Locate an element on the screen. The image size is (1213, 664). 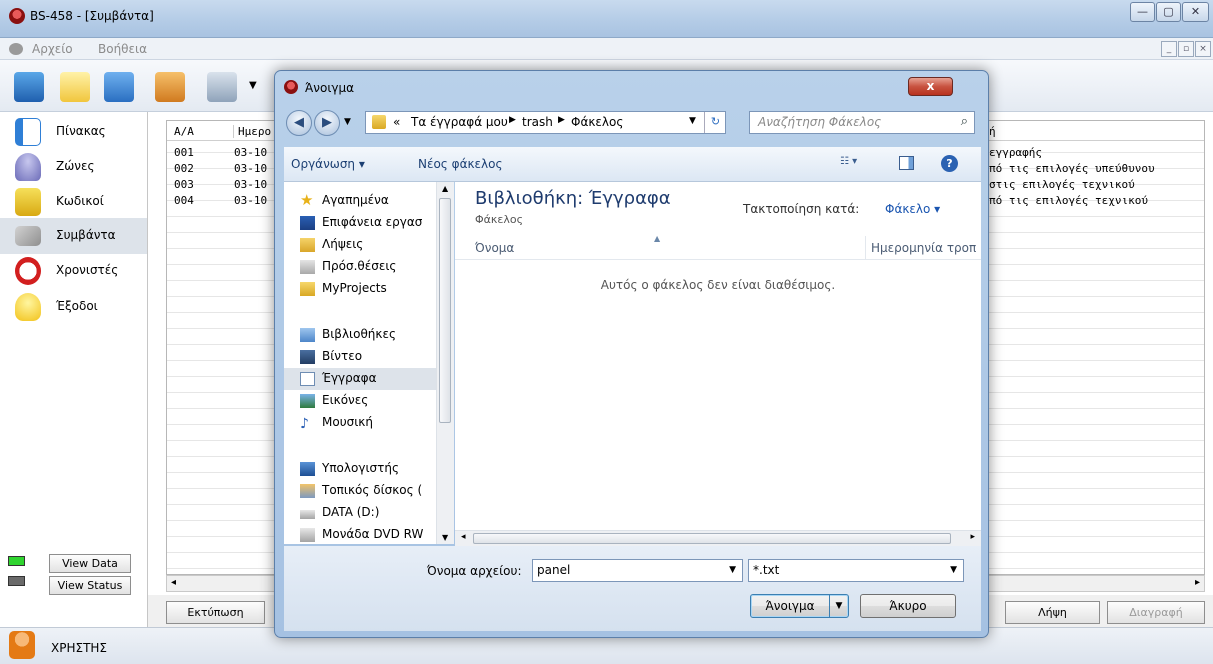
open-folder-icon is located at coordinates (75, 87).